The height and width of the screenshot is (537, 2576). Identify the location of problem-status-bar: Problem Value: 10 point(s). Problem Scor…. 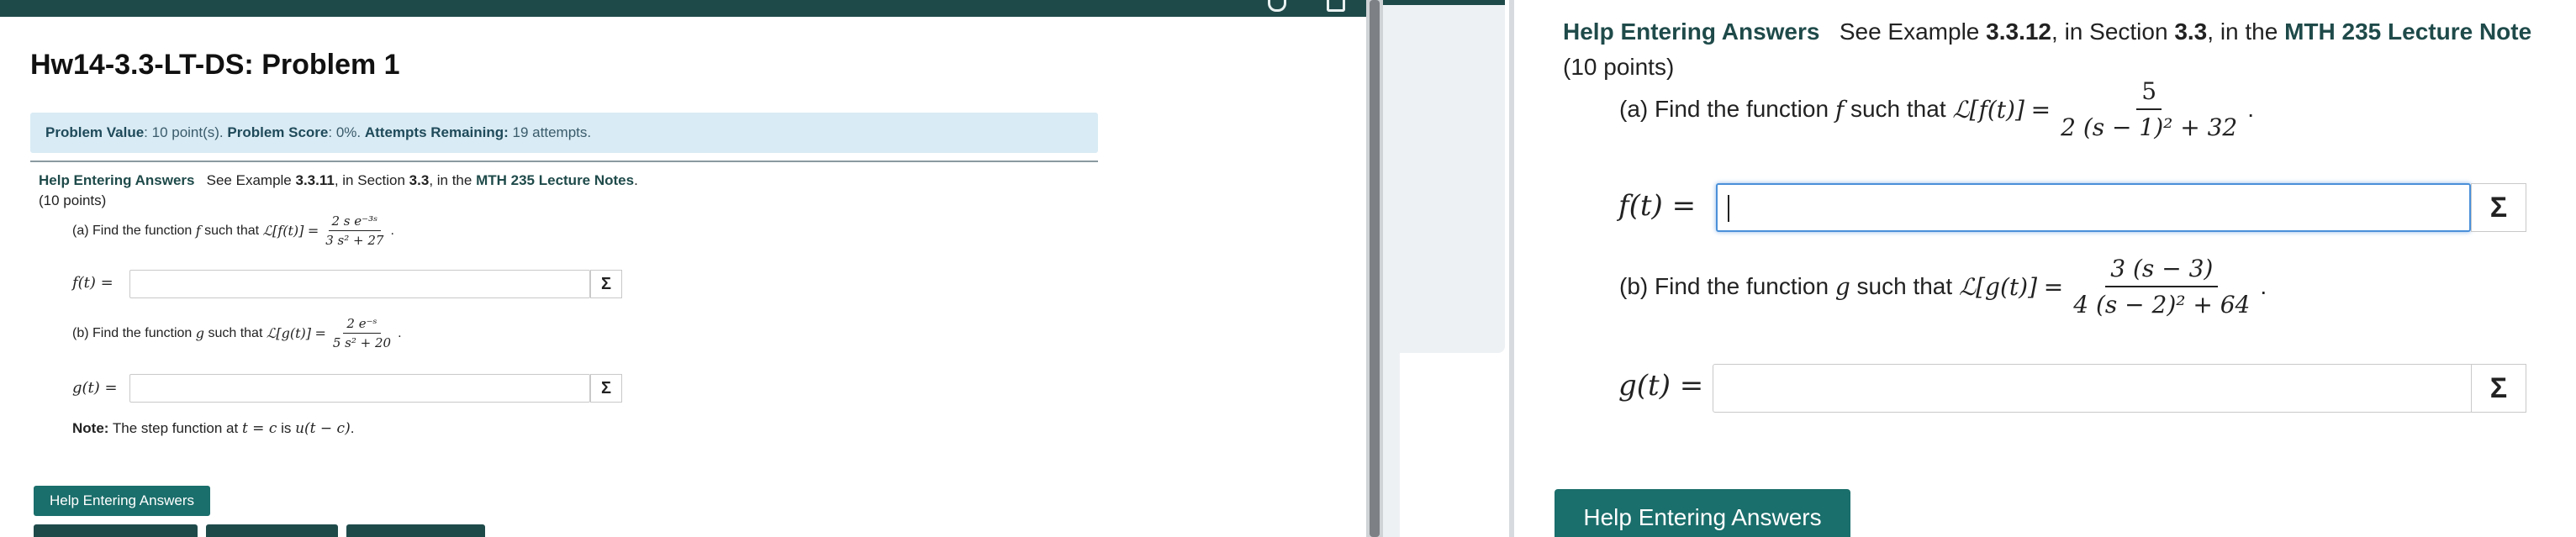
(564, 133).